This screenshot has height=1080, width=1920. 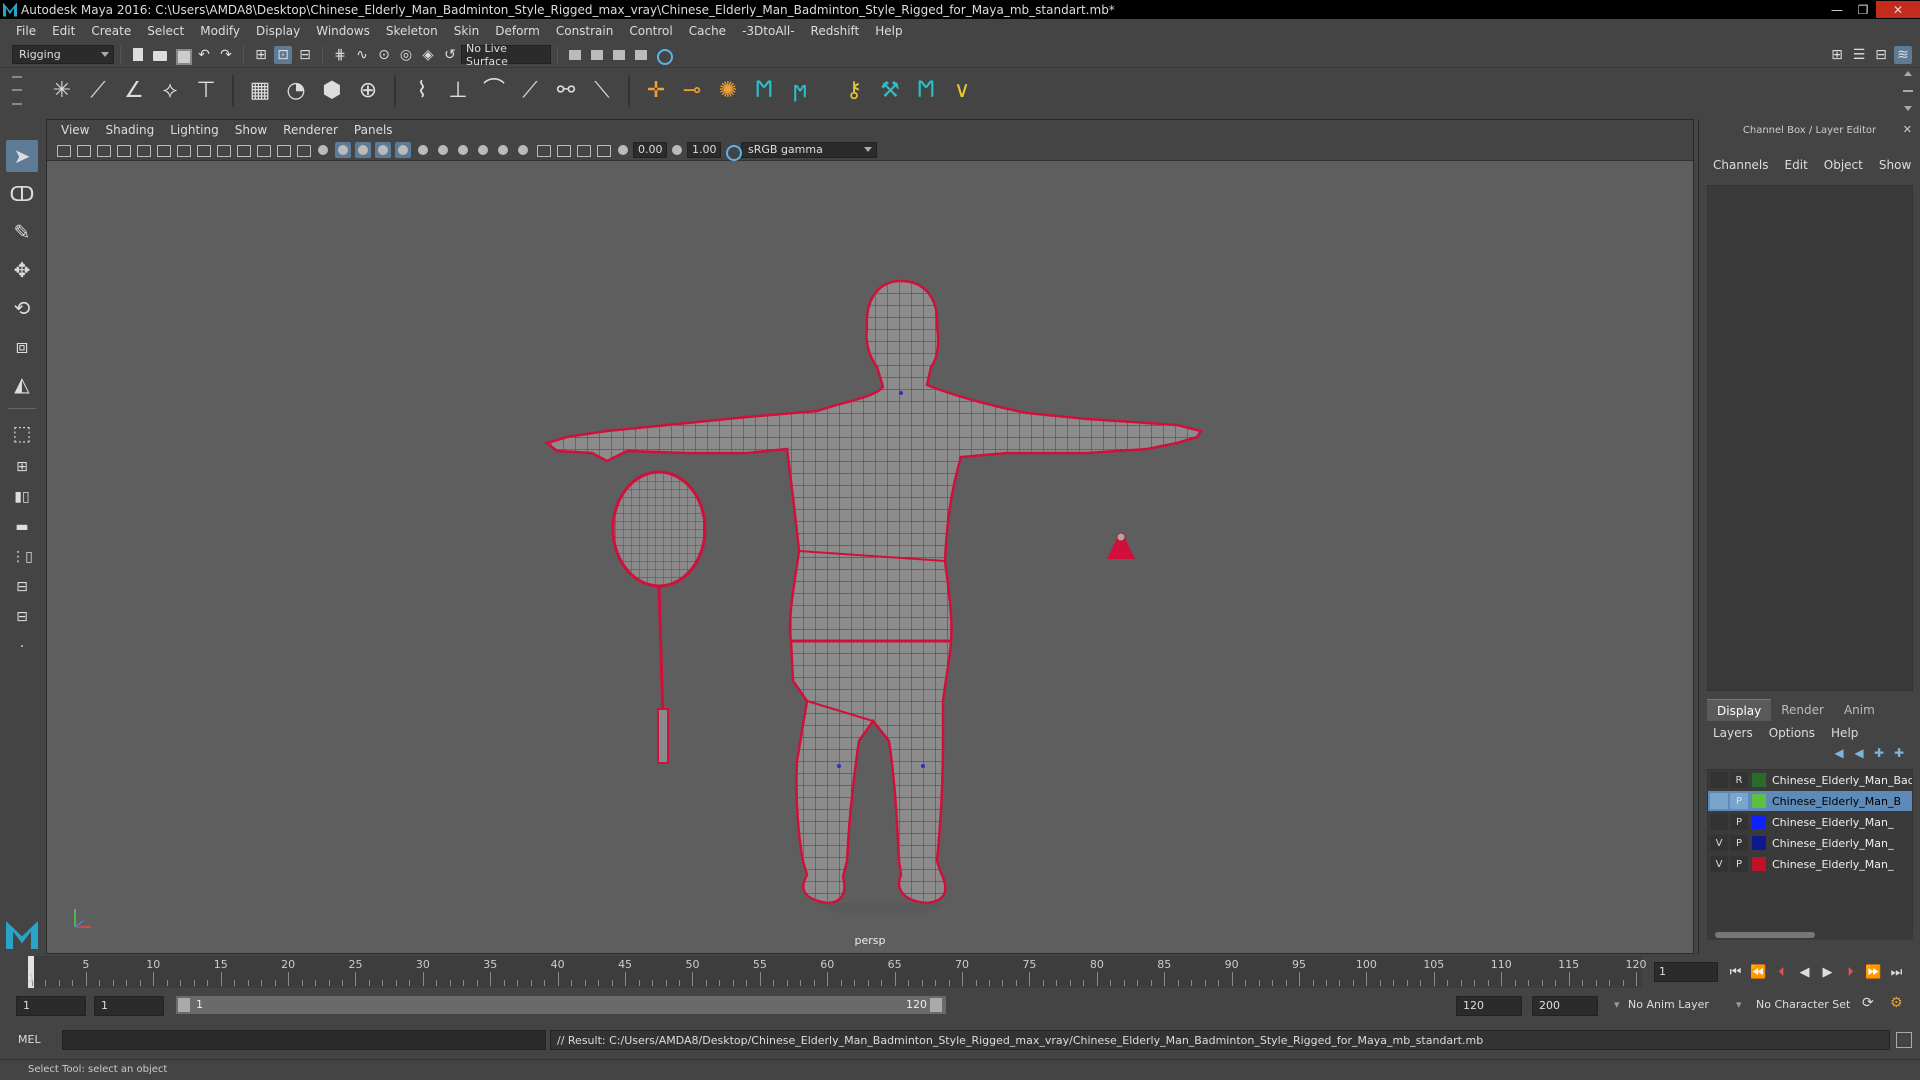 What do you see at coordinates (1827, 972) in the screenshot?
I see `play-forwards-icon: ▶` at bounding box center [1827, 972].